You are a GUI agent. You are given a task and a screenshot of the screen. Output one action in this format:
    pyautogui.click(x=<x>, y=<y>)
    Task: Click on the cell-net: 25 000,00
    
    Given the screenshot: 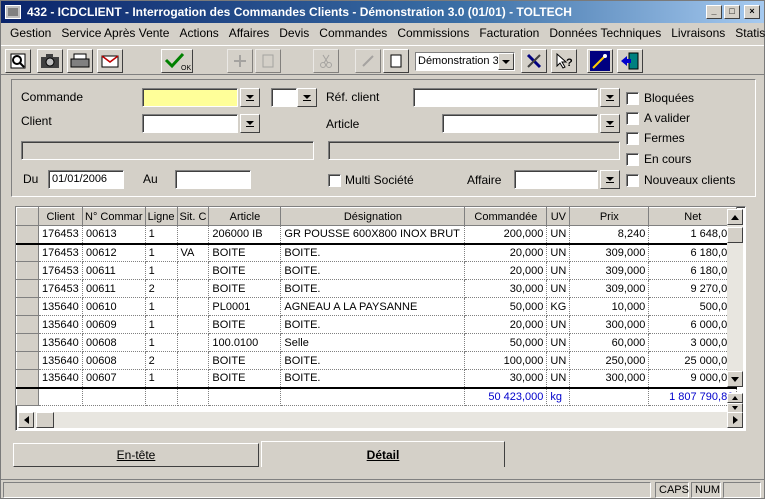 What is the action you would take?
    pyautogui.click(x=693, y=360)
    